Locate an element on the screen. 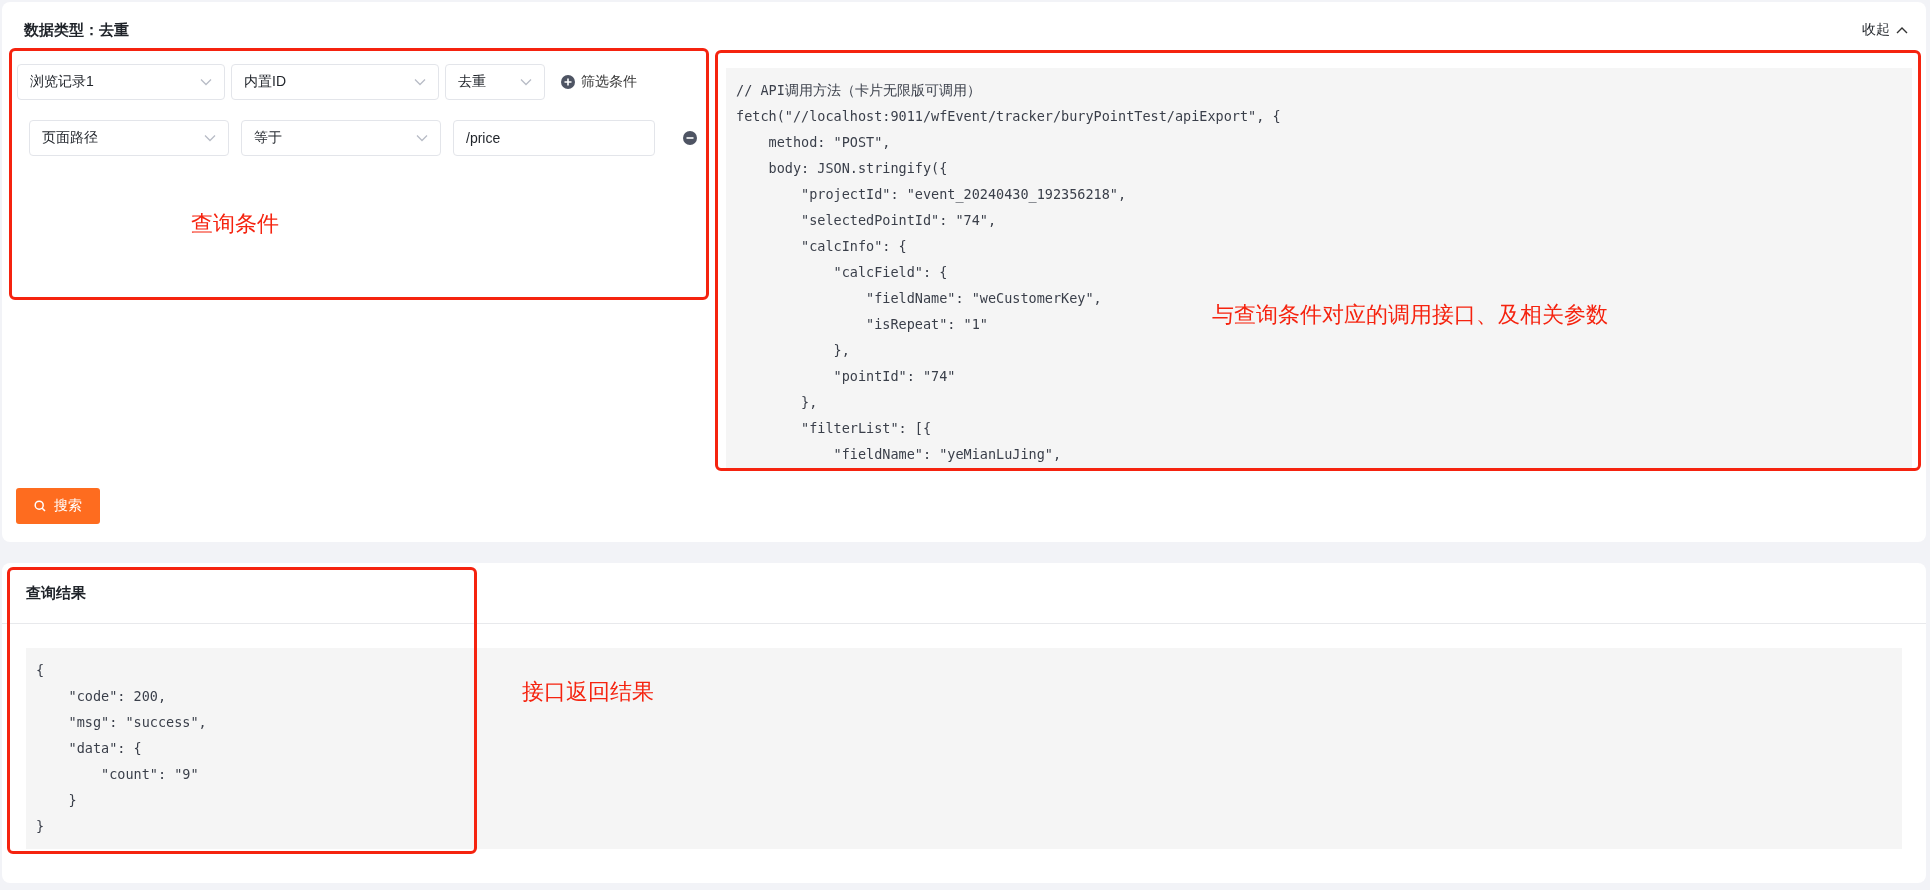 This screenshot has height=890, width=1930. add-filter-button: 筛选条件 is located at coordinates (599, 82).